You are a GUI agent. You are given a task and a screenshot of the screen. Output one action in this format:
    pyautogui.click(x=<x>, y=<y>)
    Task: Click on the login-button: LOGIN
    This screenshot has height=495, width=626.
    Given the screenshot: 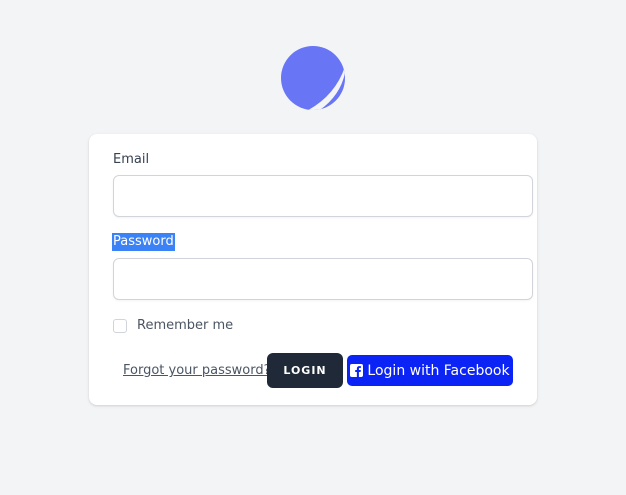 What is the action you would take?
    pyautogui.click(x=305, y=370)
    